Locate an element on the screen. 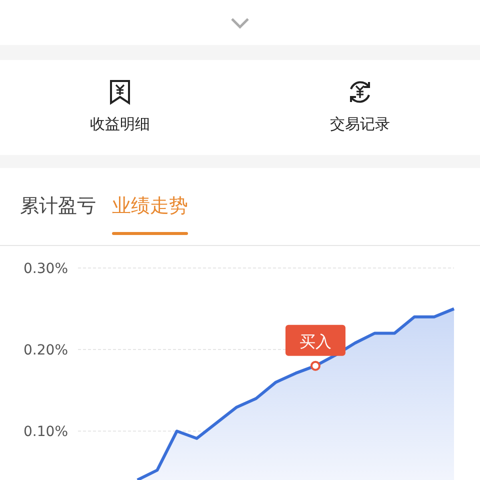 The width and height of the screenshot is (480, 480). currency-exchange-icon is located at coordinates (360, 92).